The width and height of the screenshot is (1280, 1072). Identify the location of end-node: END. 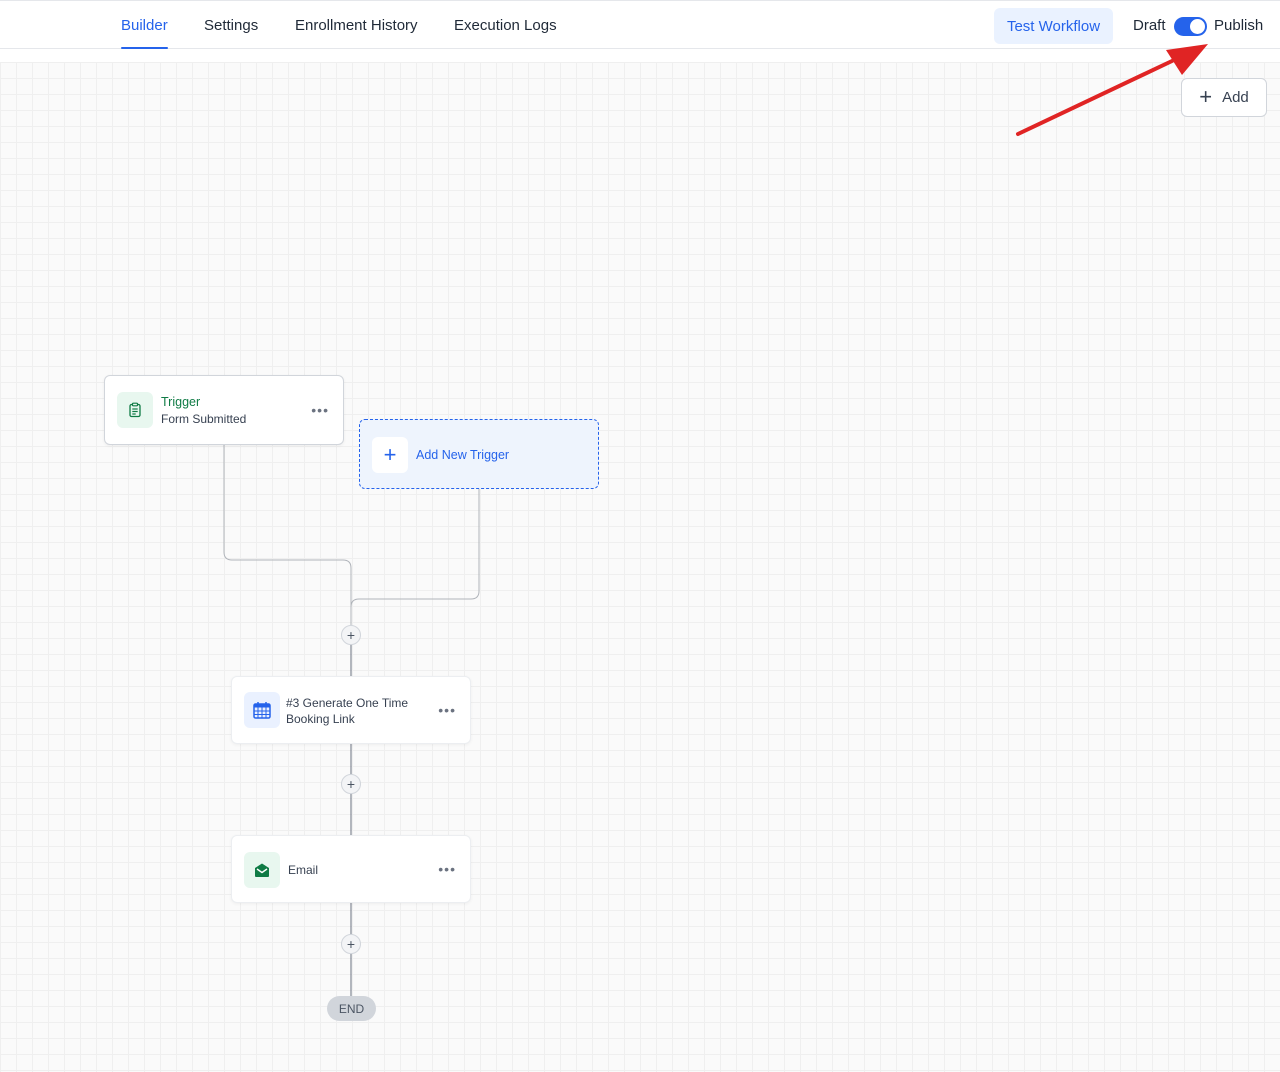
(351, 1008).